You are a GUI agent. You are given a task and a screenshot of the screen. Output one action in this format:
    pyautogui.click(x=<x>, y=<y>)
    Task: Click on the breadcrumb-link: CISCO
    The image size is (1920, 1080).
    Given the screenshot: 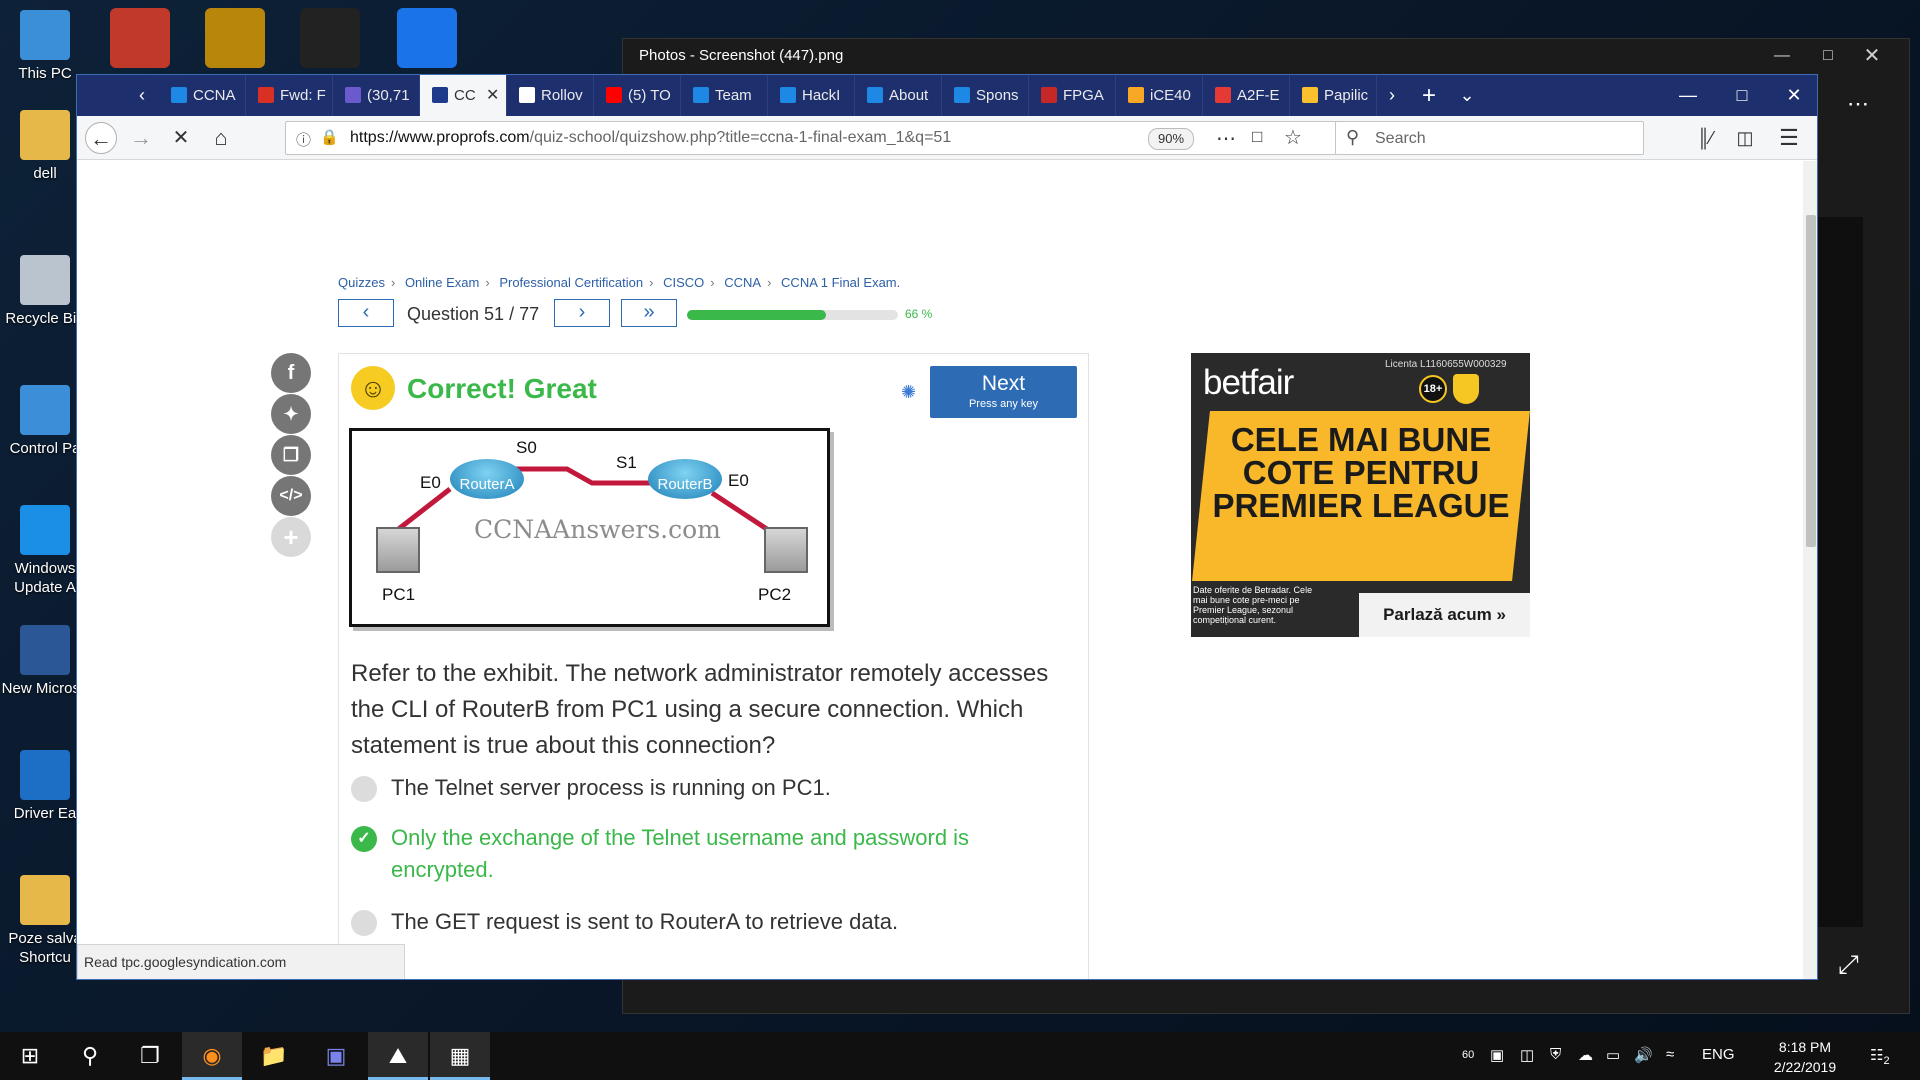 What is the action you would take?
    pyautogui.click(x=683, y=282)
    